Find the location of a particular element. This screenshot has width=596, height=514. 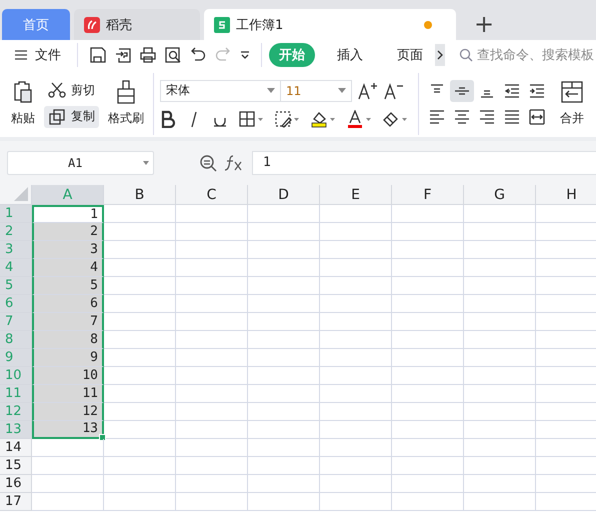

font-color-icon is located at coordinates (359, 119).